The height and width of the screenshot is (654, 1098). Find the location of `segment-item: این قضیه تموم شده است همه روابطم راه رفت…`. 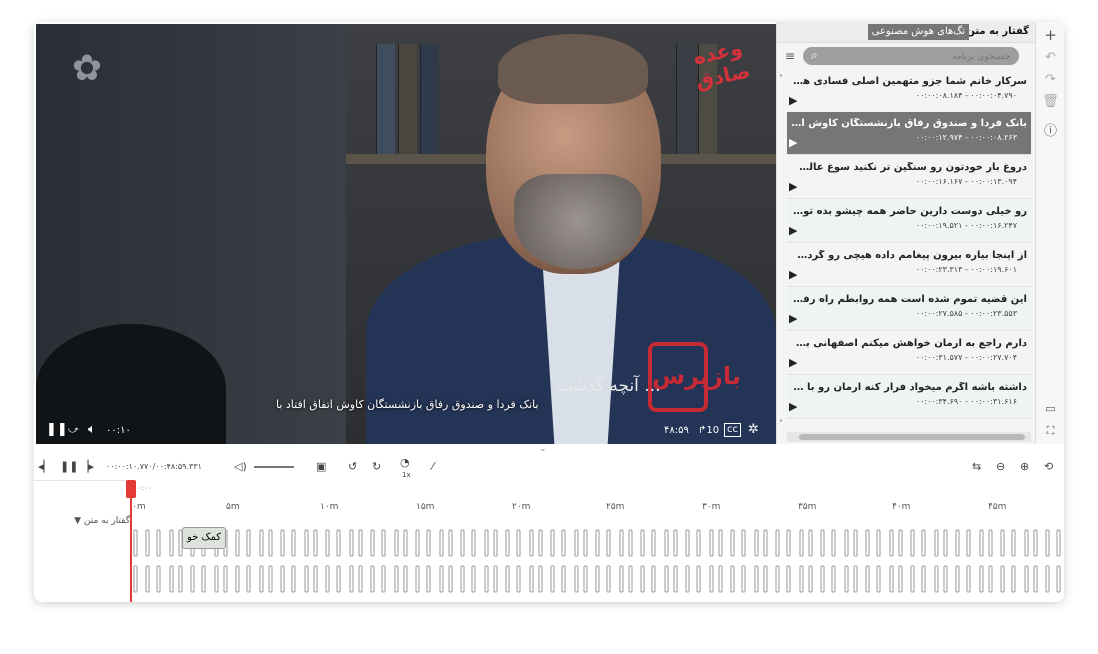

segment-item: این قضیه تموم شده است همه روابطم راه رفت… is located at coordinates (909, 309).